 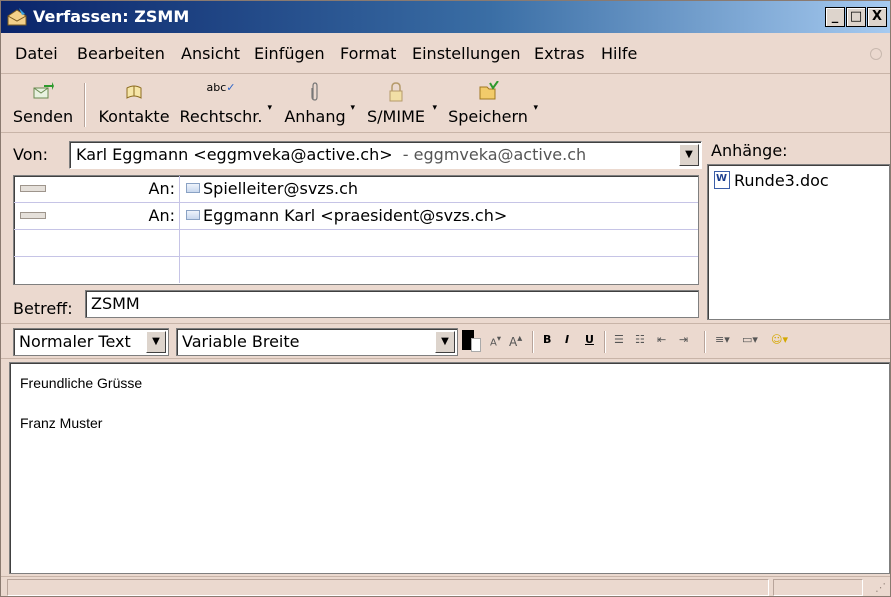 What do you see at coordinates (319, 105) in the screenshot?
I see `attach-button: Anhang ▾` at bounding box center [319, 105].